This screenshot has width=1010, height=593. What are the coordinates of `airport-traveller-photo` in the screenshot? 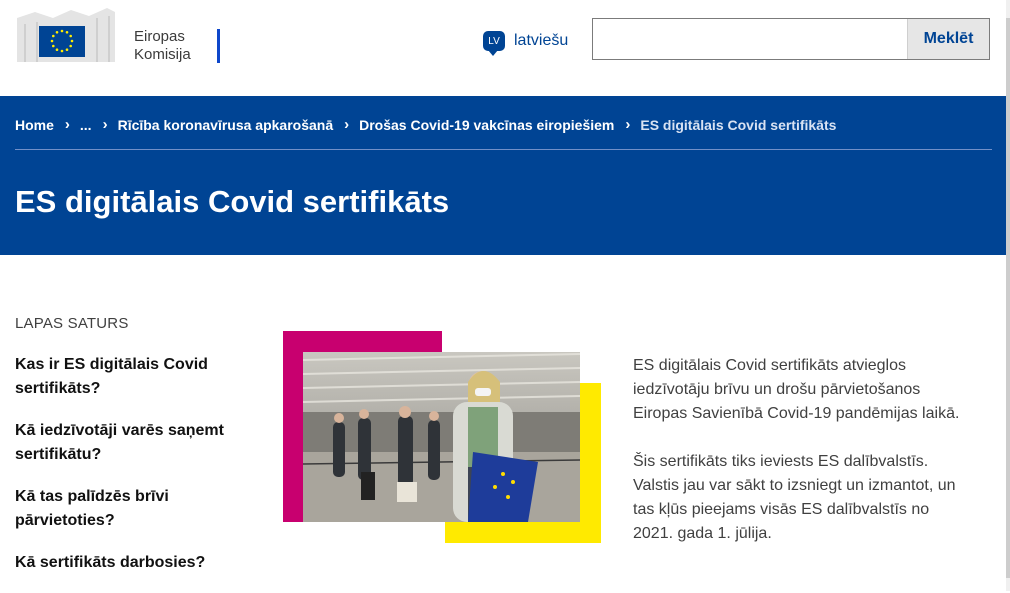 It's located at (441, 437).